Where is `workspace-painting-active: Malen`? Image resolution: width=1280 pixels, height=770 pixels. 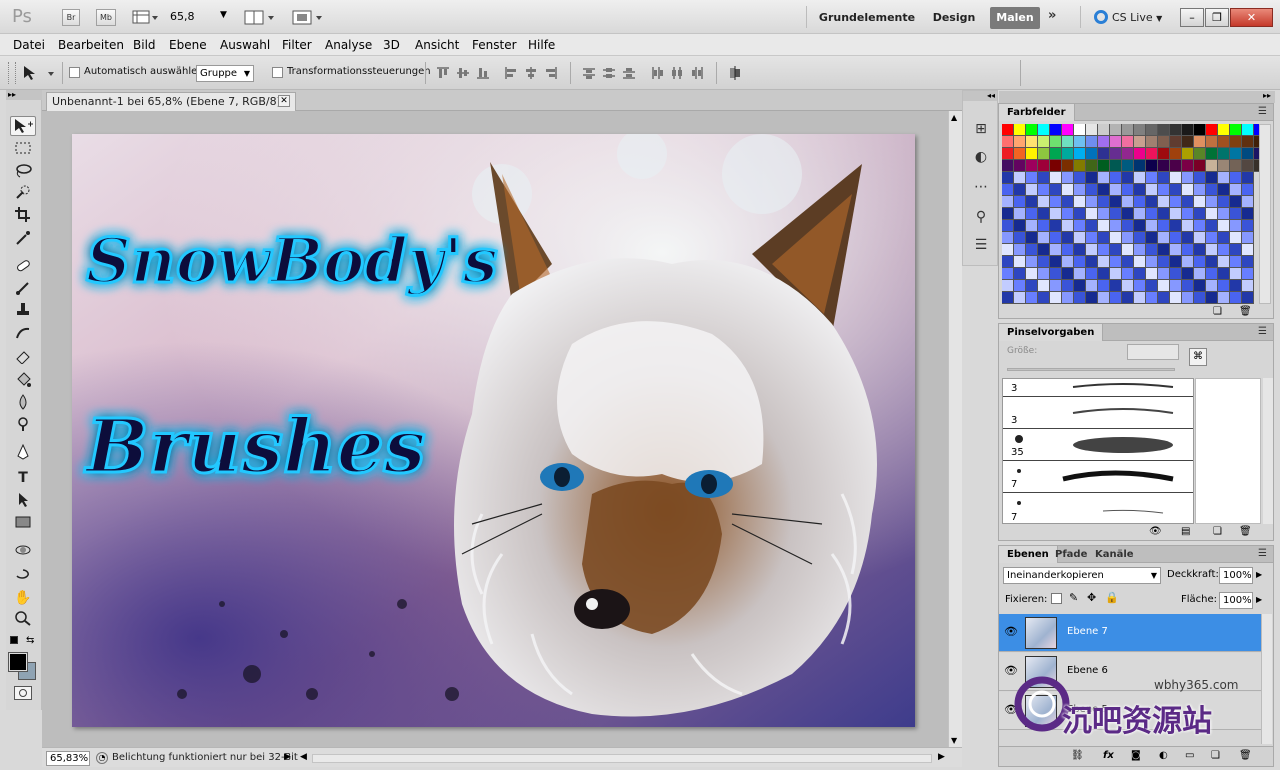
workspace-painting-active: Malen is located at coordinates (1015, 18).